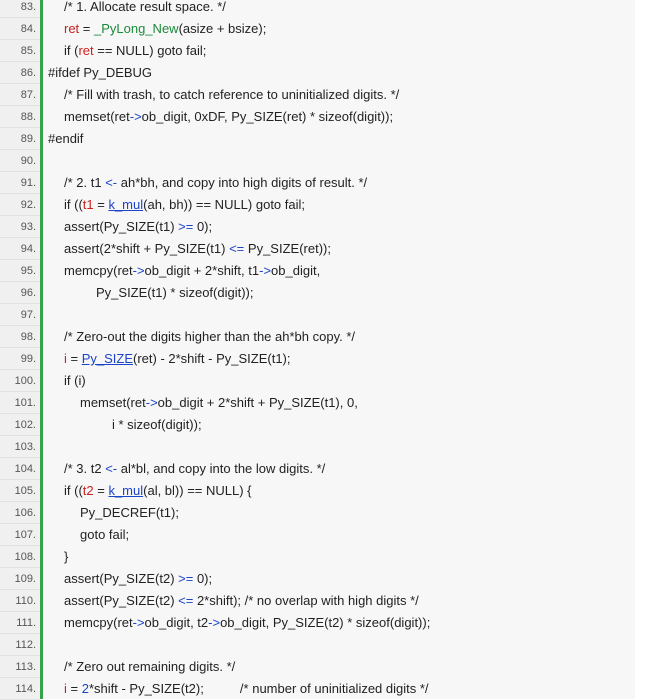 This screenshot has width=672, height=700. I want to click on code-token: == NULL) goto fail;, so click(150, 50).